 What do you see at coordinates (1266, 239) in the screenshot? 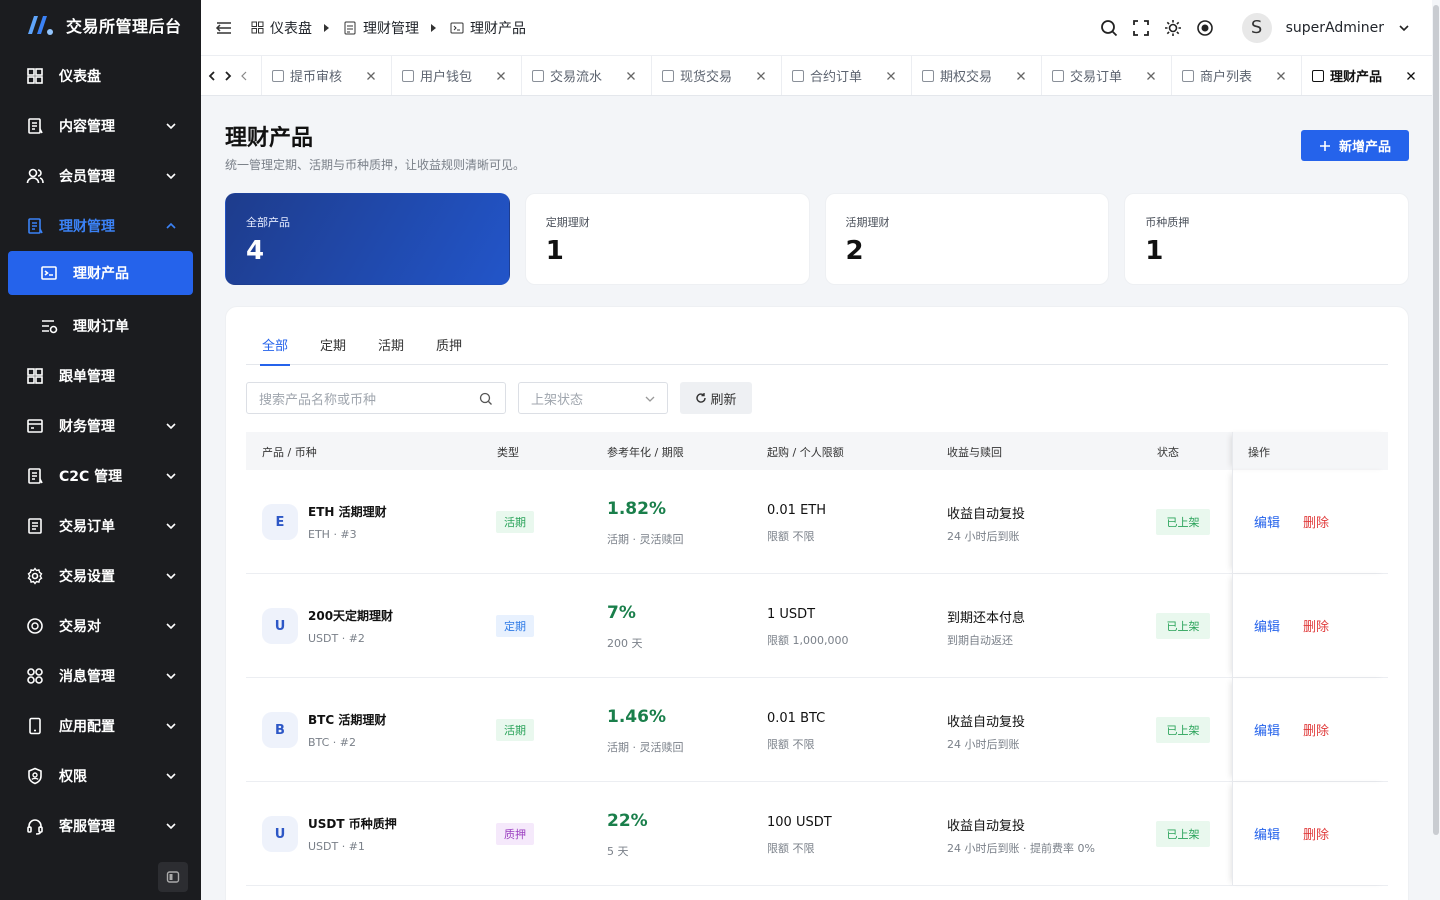
I see `stat-card: 币种质押 1` at bounding box center [1266, 239].